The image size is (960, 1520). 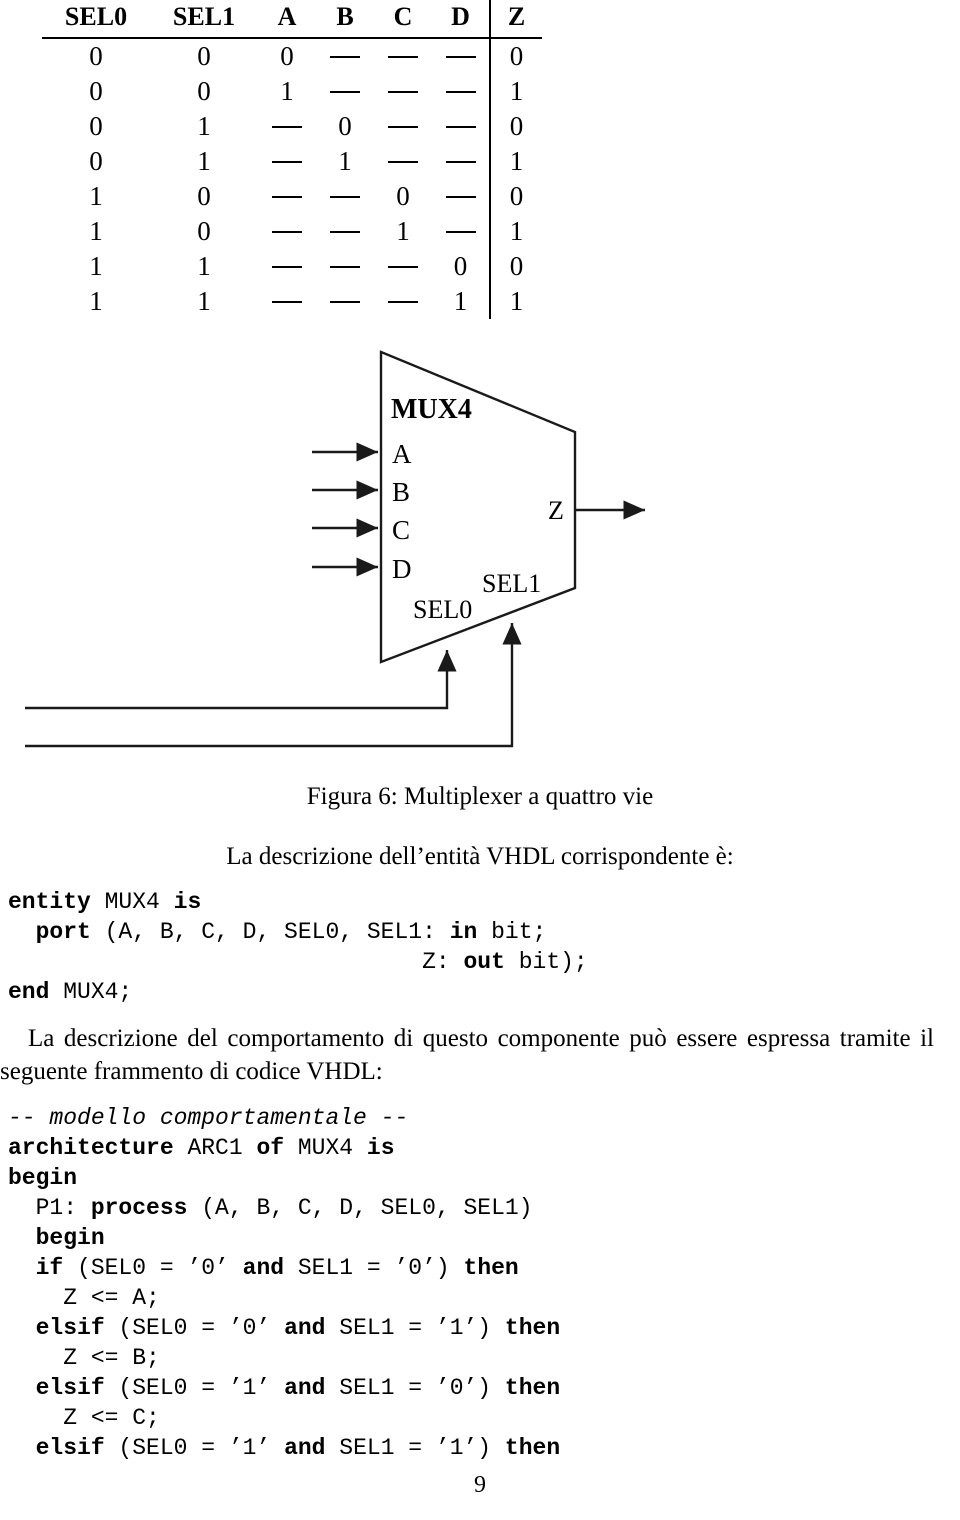 I want to click on vhdl-keyword: then, so click(x=532, y=1328).